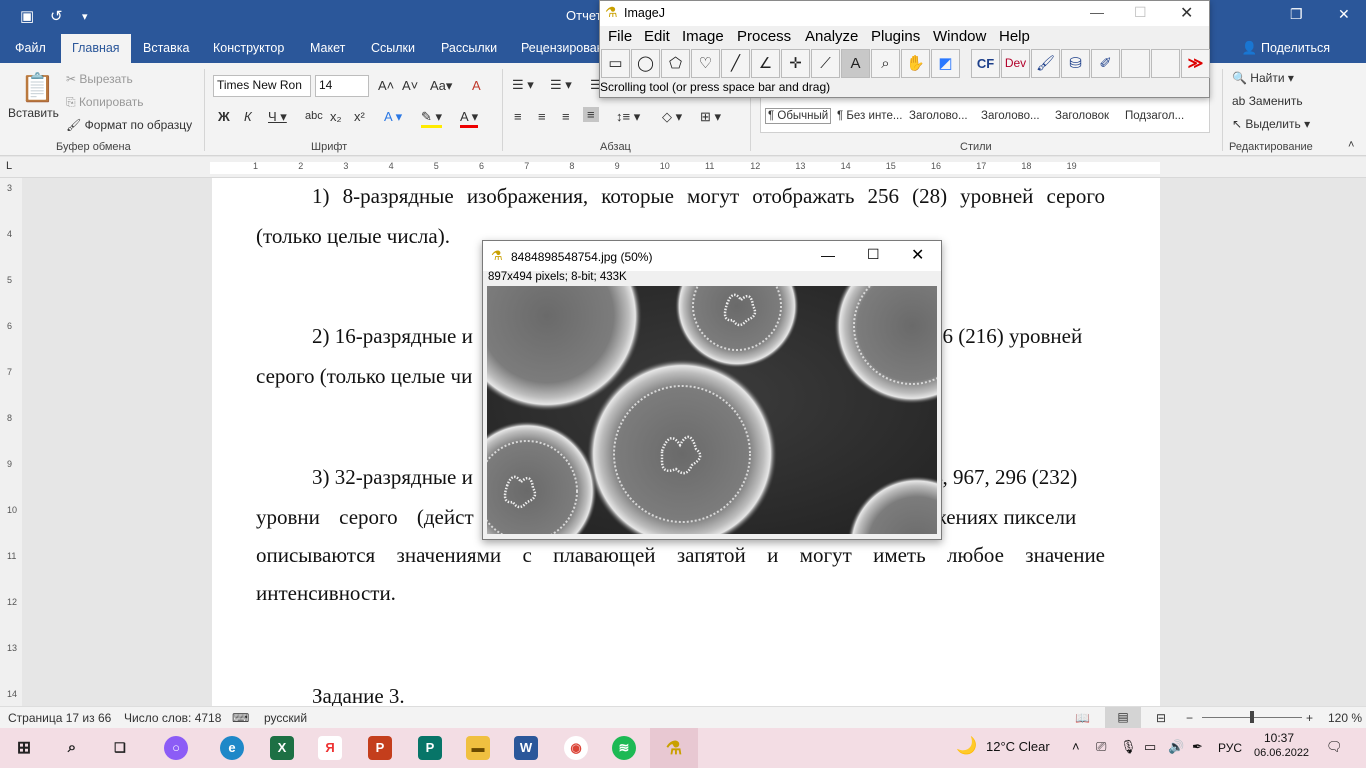  What do you see at coordinates (1101, 747) in the screenshot?
I see `webcam-icon: ⎚` at bounding box center [1101, 747].